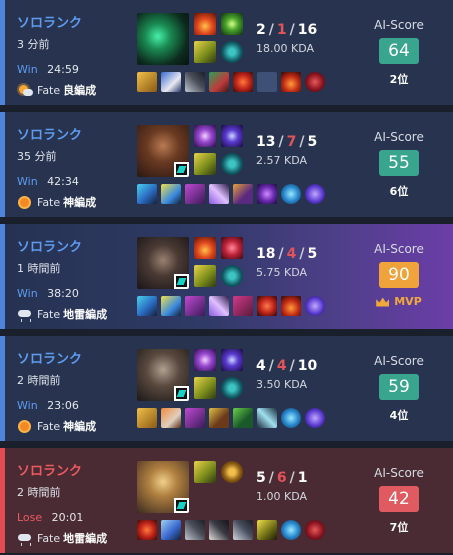  I want to click on mvp-badge: MVP, so click(399, 301).